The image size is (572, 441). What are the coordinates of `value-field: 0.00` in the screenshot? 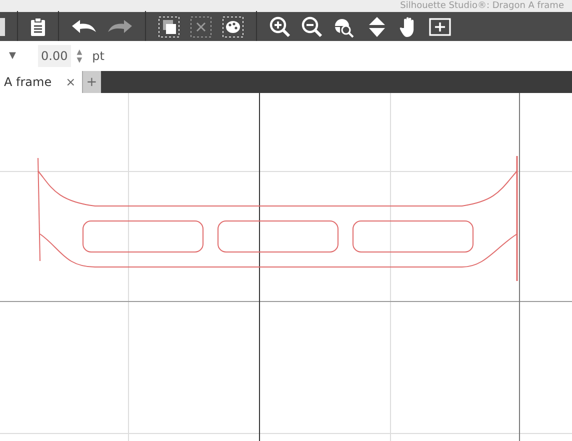 It's located at (54, 56).